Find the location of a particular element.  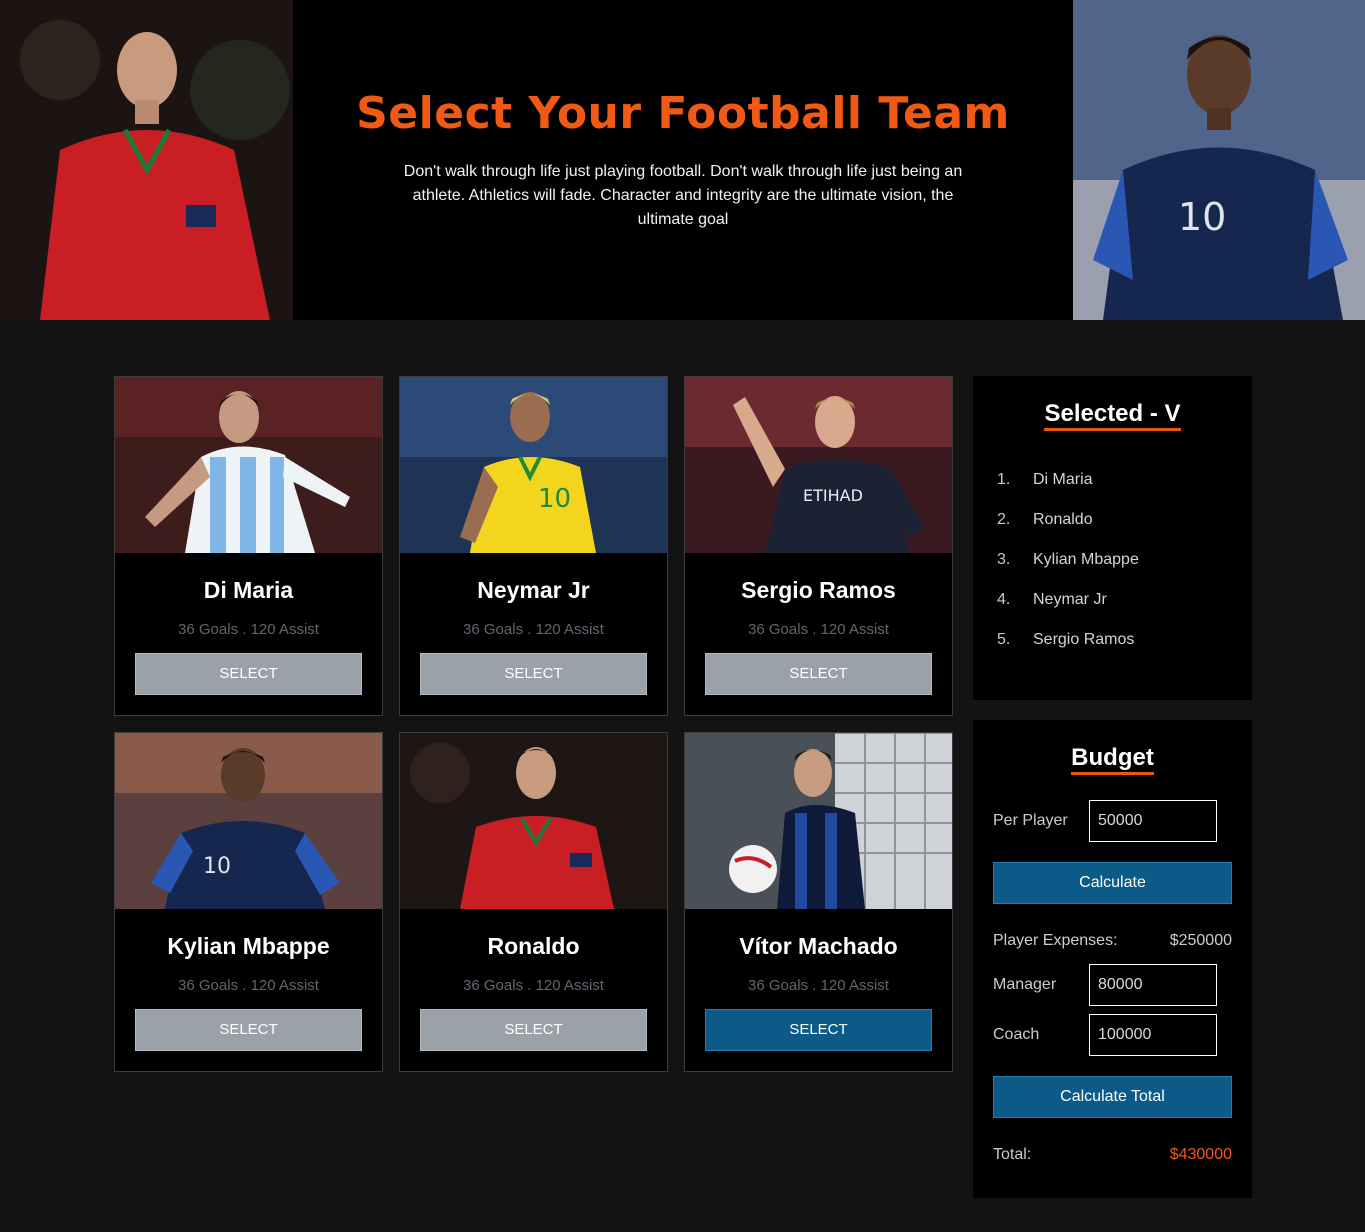

selected-panel-title: Selected - V is located at coordinates (1112, 415).